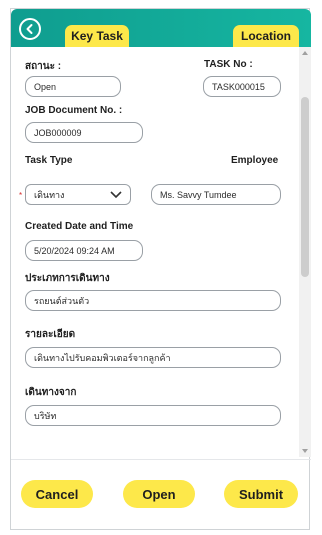 This screenshot has width=322, height=535. I want to click on open-button: Open, so click(159, 494).